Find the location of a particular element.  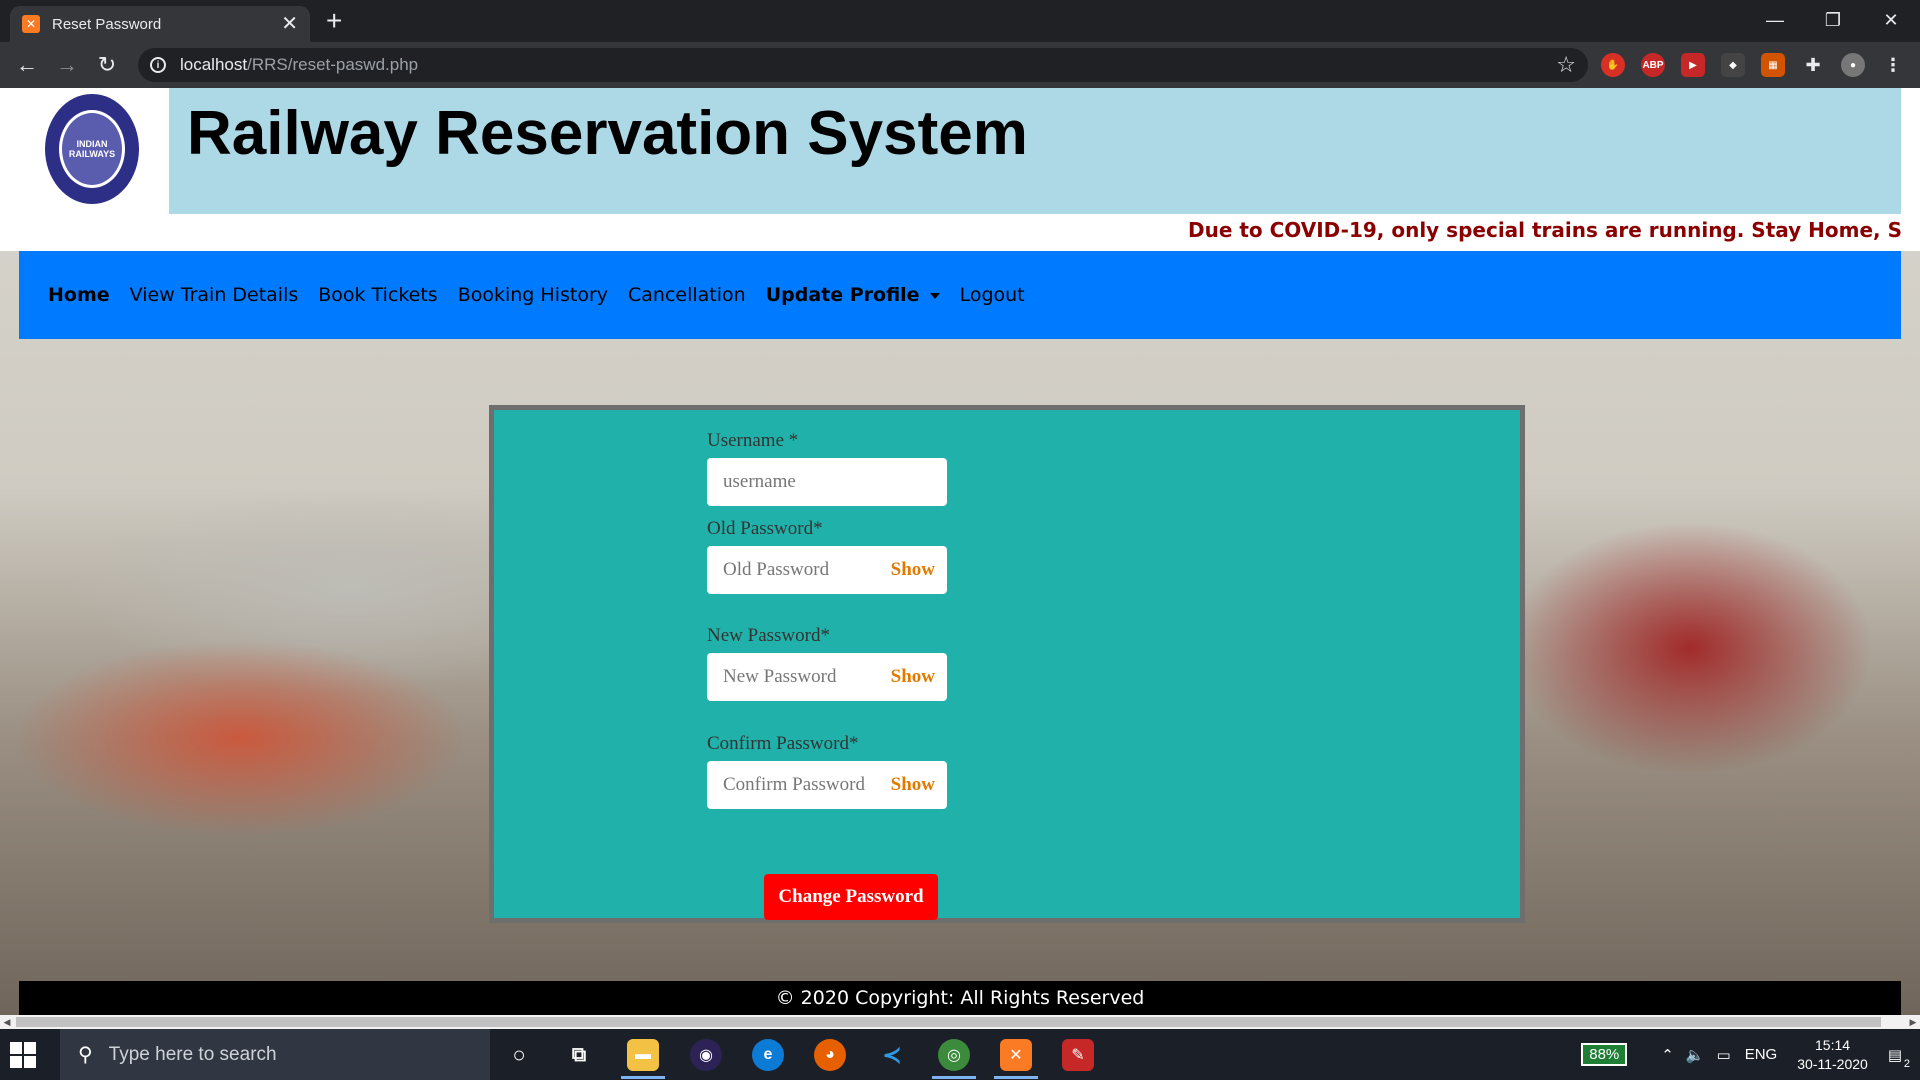

scrollbar-thumb is located at coordinates (948, 1022).